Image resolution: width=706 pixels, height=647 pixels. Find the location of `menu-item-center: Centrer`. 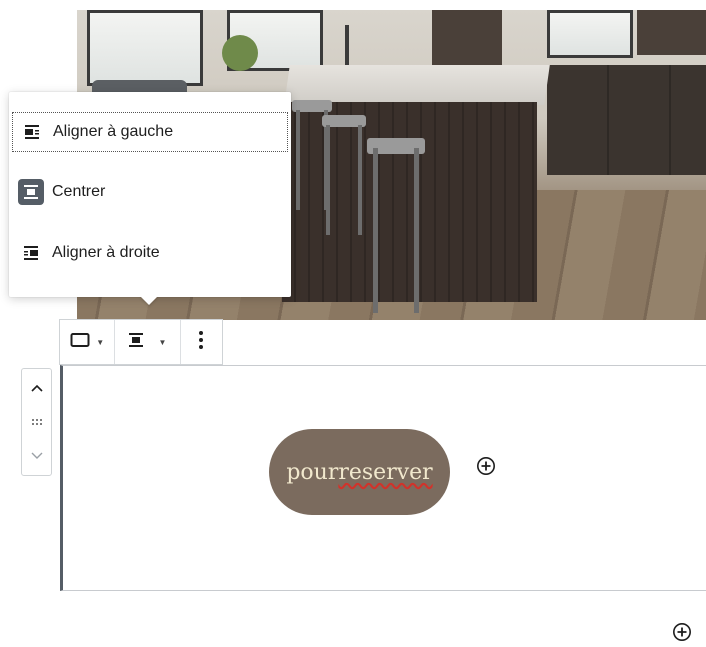

menu-item-center: Centrer is located at coordinates (150, 192).